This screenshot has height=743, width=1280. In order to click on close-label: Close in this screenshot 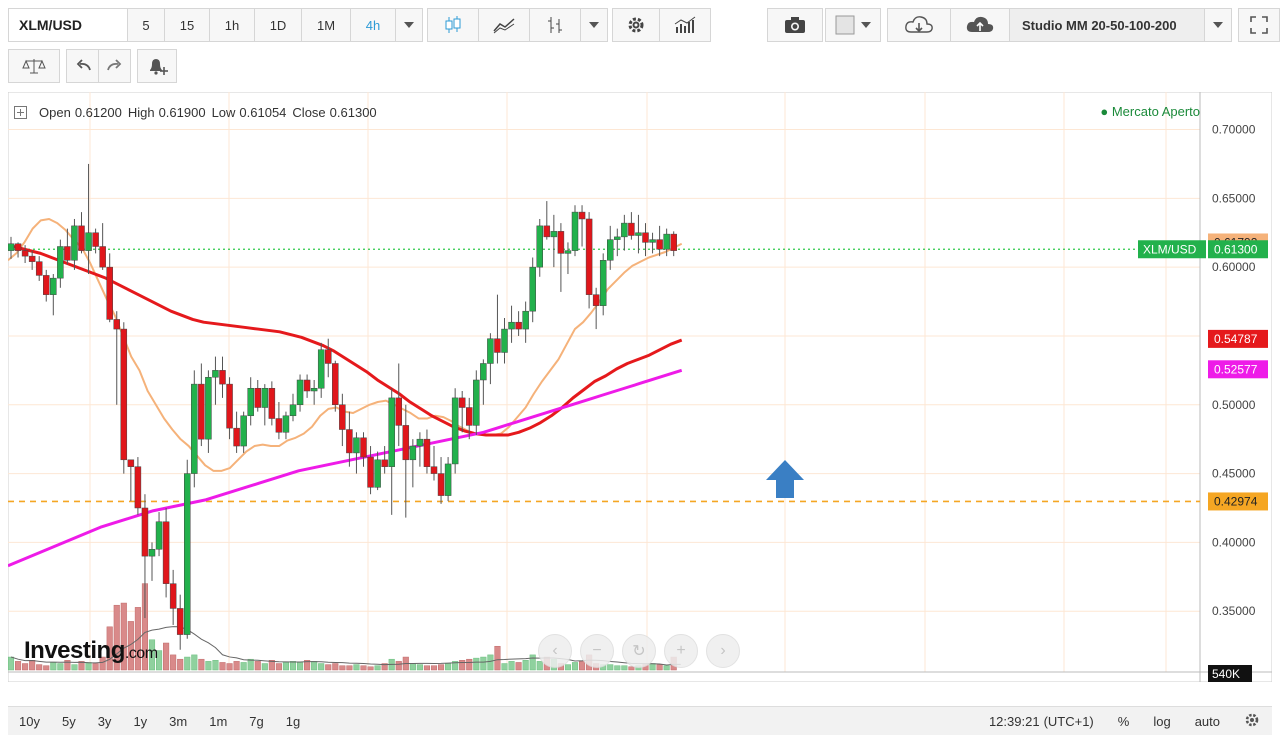, I will do `click(309, 112)`.